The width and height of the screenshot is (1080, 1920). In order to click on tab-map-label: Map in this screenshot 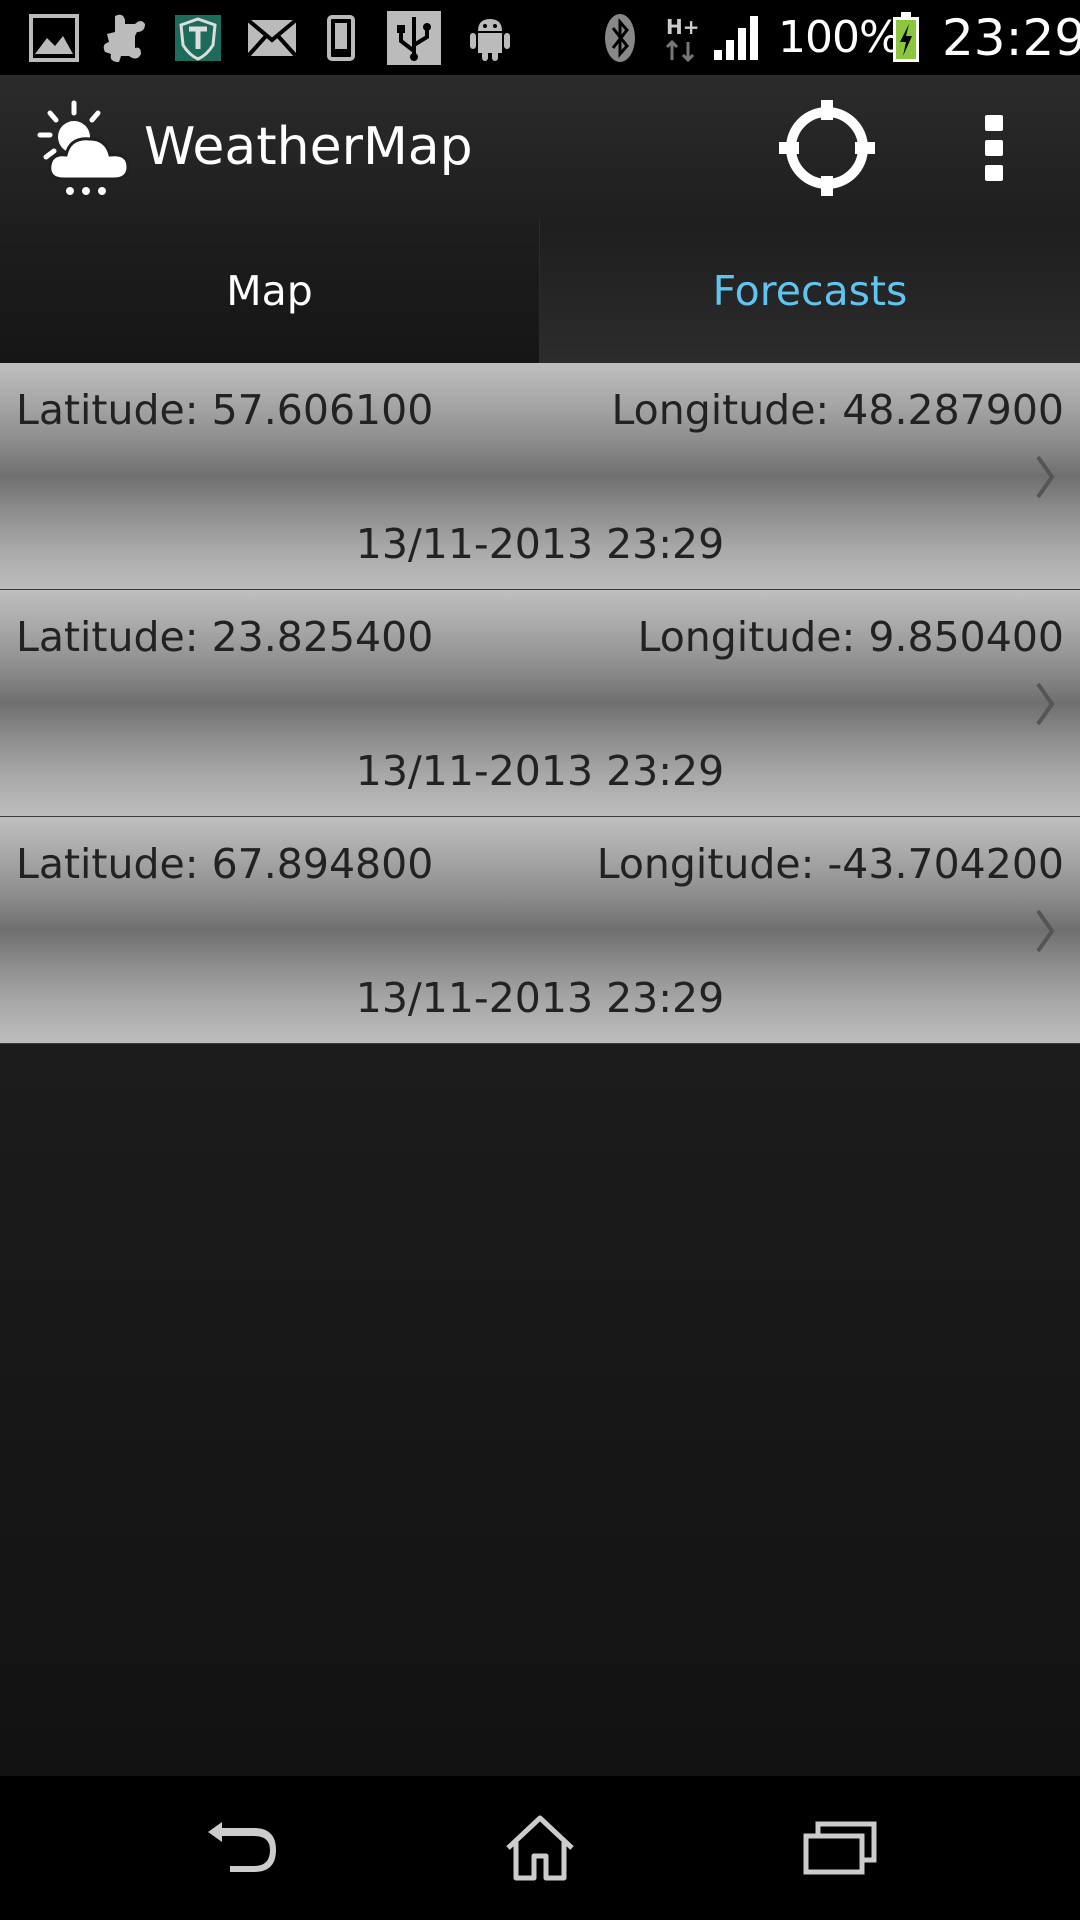, I will do `click(269, 291)`.